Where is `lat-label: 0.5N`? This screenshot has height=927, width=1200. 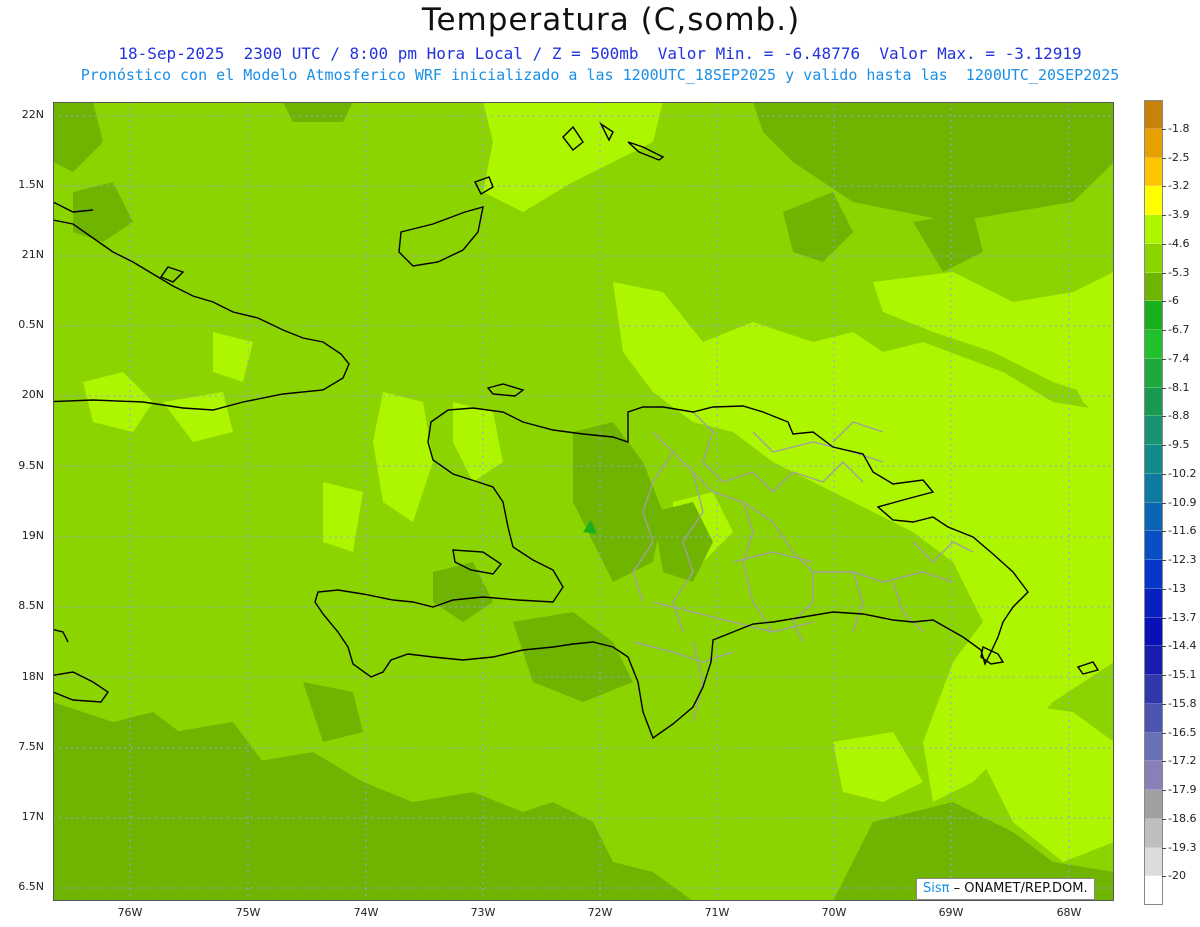 lat-label: 0.5N is located at coordinates (31, 324).